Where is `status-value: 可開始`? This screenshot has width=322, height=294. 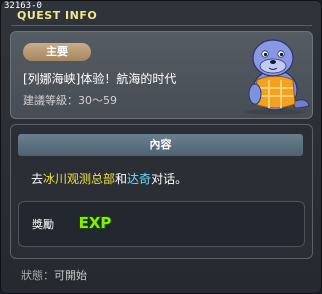
status-value: 可開始 is located at coordinates (70, 275).